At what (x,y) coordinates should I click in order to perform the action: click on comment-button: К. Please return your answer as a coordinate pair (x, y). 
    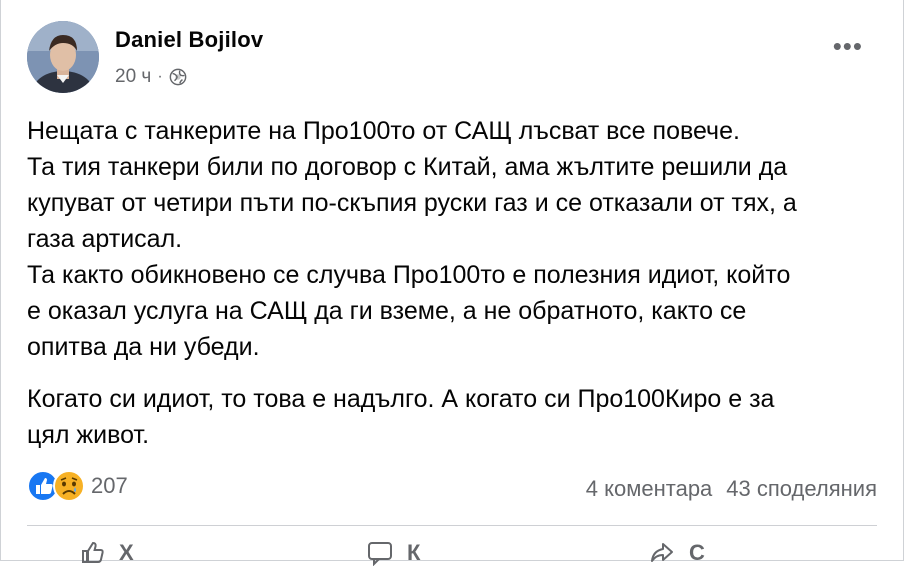
    Looking at the image, I should click on (393, 553).